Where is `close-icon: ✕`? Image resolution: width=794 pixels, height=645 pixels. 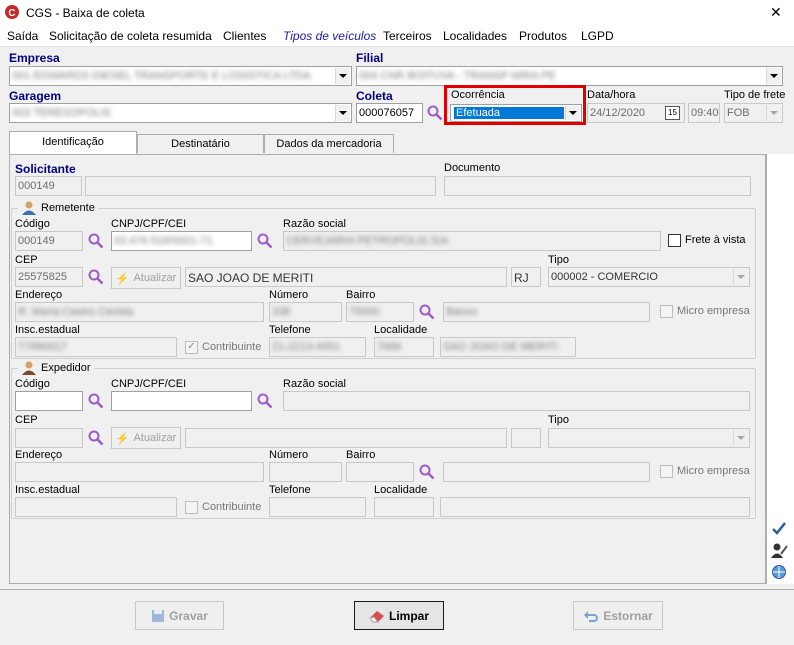 close-icon: ✕ is located at coordinates (776, 12).